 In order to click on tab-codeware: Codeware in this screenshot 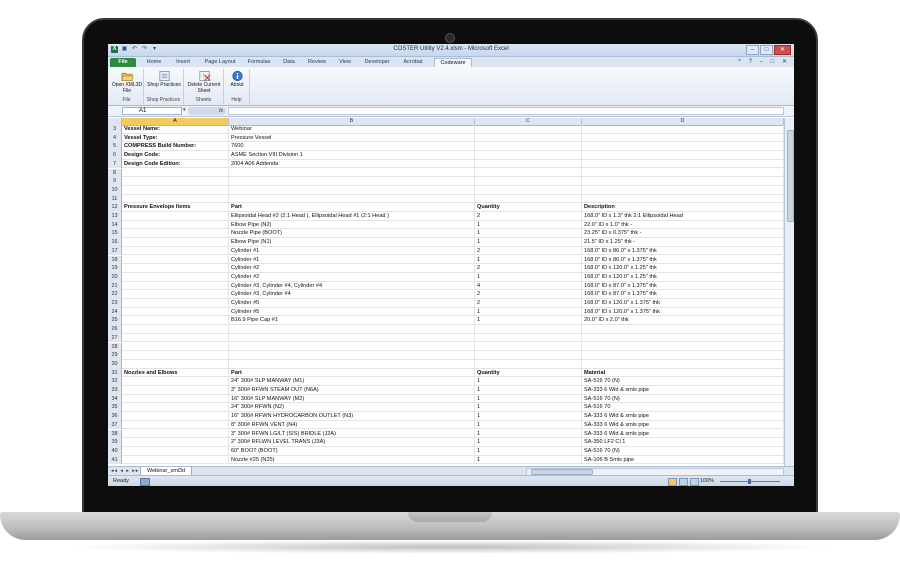, I will do `click(453, 62)`.